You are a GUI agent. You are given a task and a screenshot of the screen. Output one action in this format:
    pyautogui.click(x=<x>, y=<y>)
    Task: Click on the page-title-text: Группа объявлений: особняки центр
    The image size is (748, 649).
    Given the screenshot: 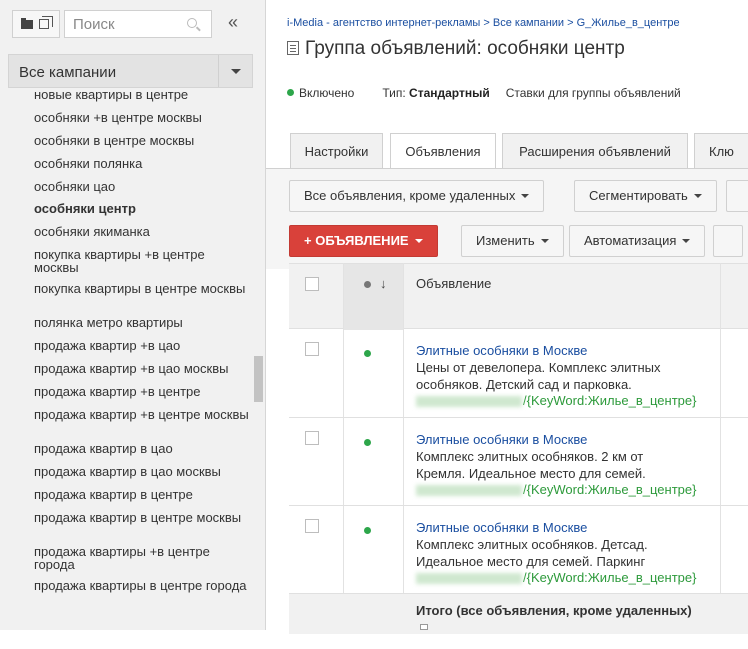 What is the action you would take?
    pyautogui.click(x=465, y=48)
    